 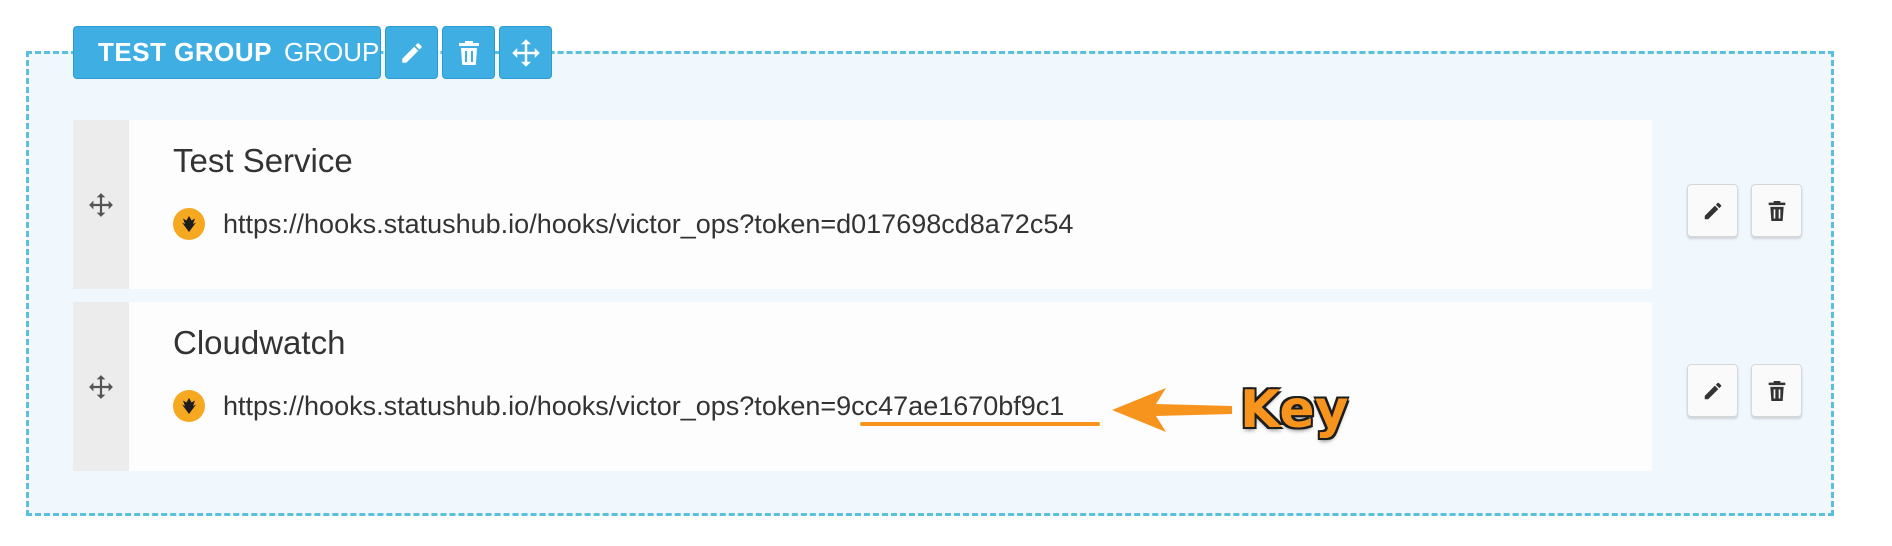 I want to click on delete-group-button, so click(x=468, y=52).